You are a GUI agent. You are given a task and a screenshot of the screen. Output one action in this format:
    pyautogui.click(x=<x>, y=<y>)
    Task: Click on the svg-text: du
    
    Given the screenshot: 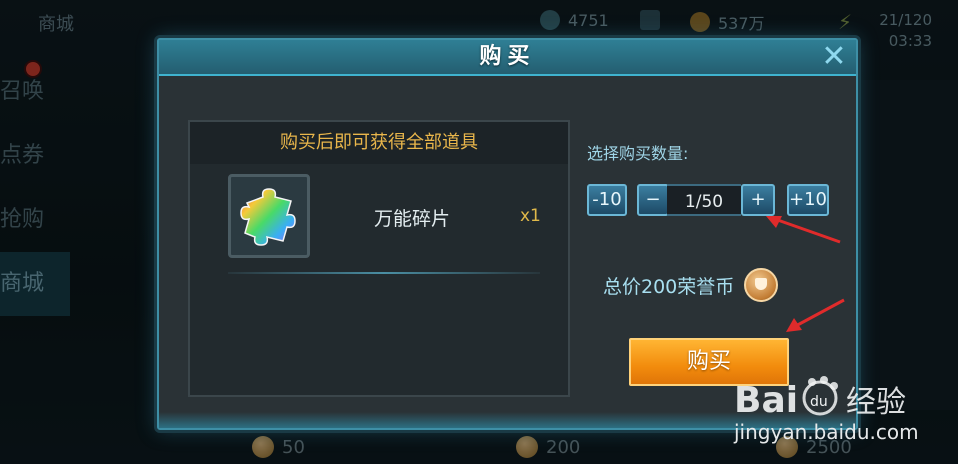 What is the action you would take?
    pyautogui.click(x=819, y=402)
    